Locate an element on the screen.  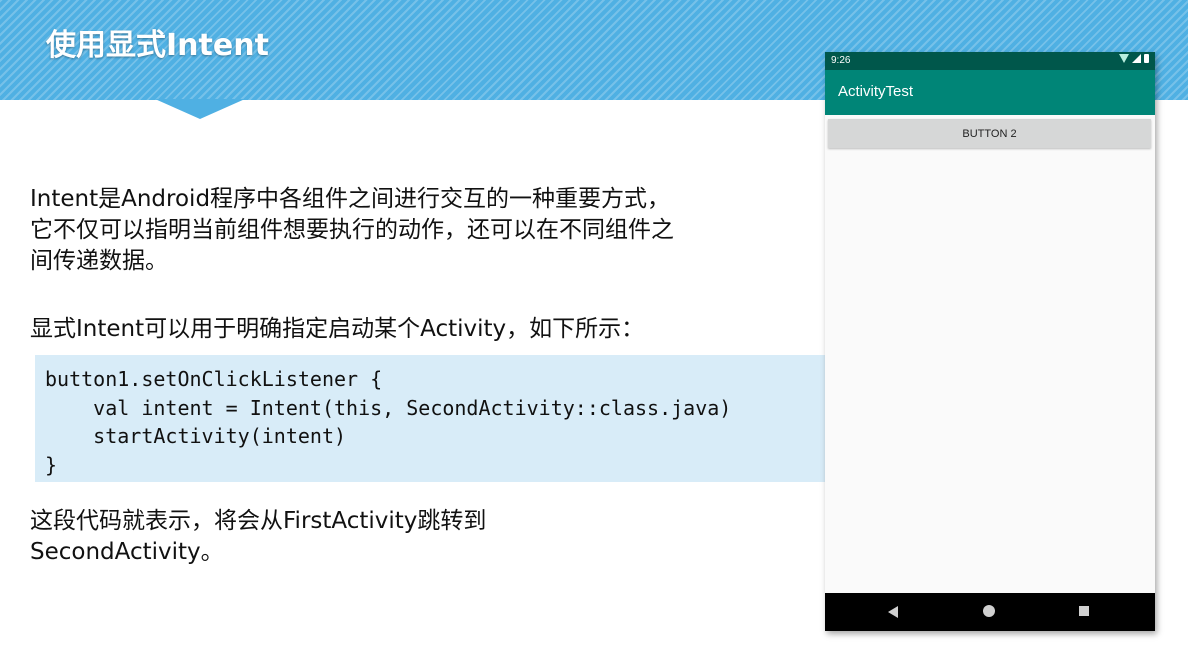
button-2: BUTTON 2 is located at coordinates (989, 133).